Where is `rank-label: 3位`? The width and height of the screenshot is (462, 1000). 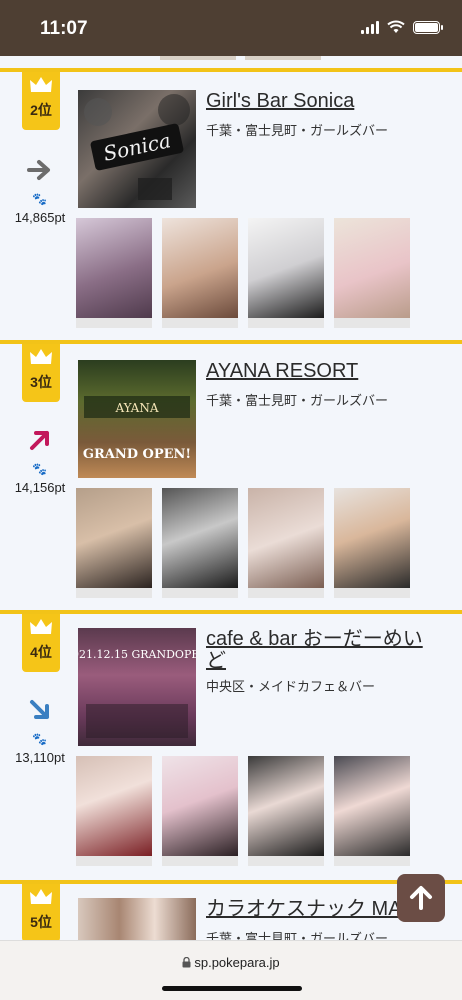 rank-label: 3位 is located at coordinates (41, 382).